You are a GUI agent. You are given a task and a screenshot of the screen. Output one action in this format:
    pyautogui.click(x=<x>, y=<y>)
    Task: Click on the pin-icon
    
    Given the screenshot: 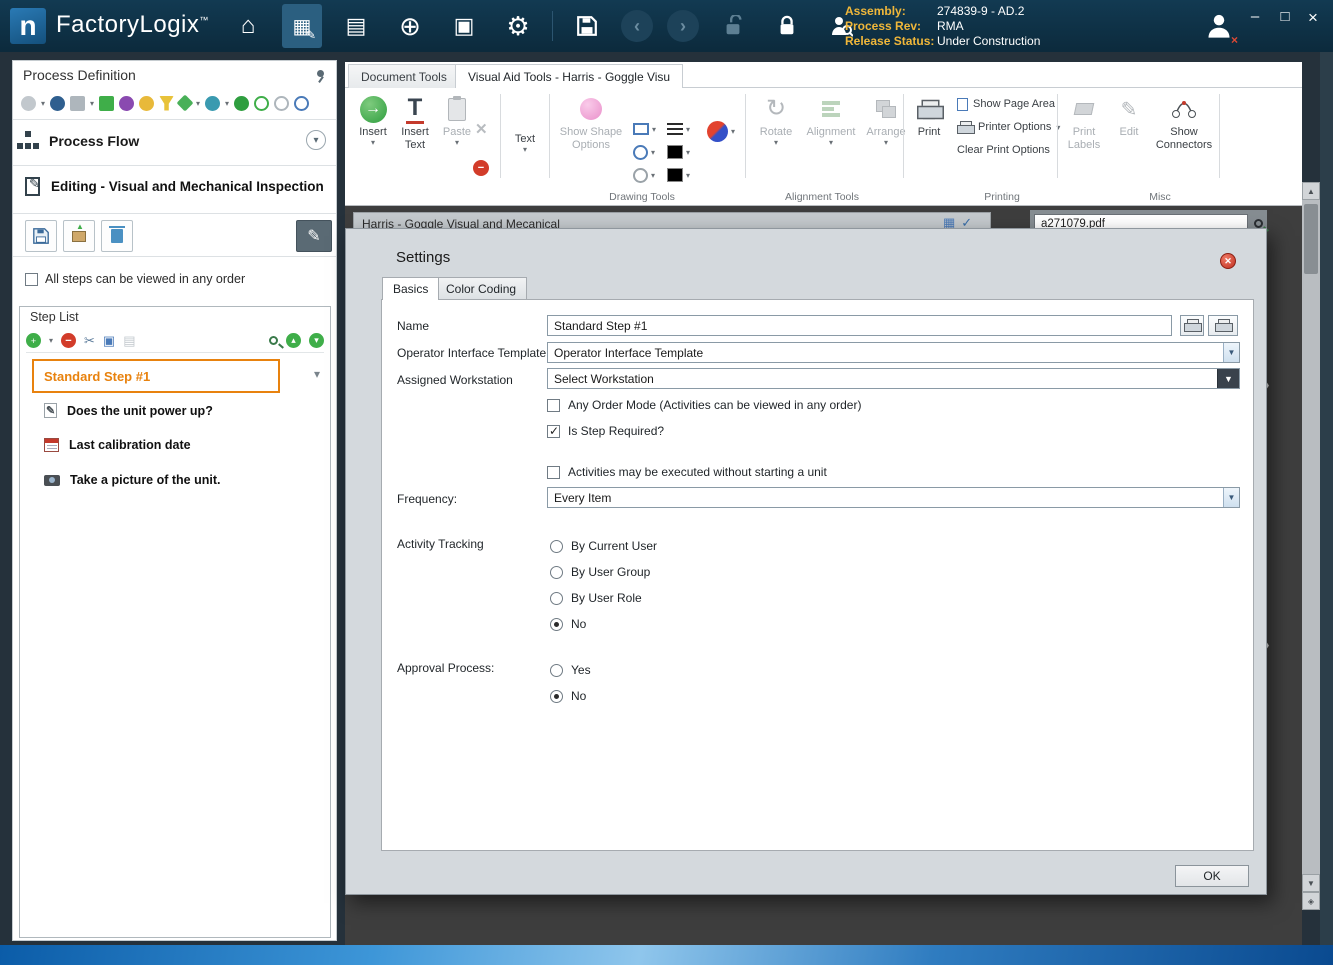 What is the action you would take?
    pyautogui.click(x=321, y=75)
    